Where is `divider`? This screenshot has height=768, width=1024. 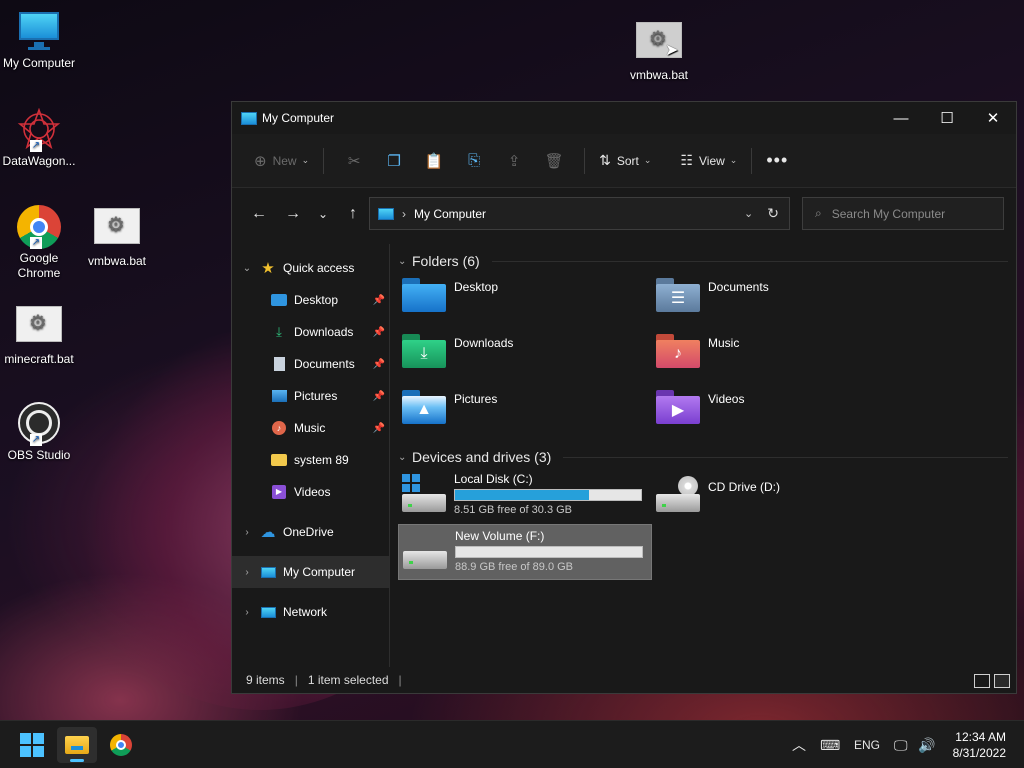 divider is located at coordinates (324, 160).